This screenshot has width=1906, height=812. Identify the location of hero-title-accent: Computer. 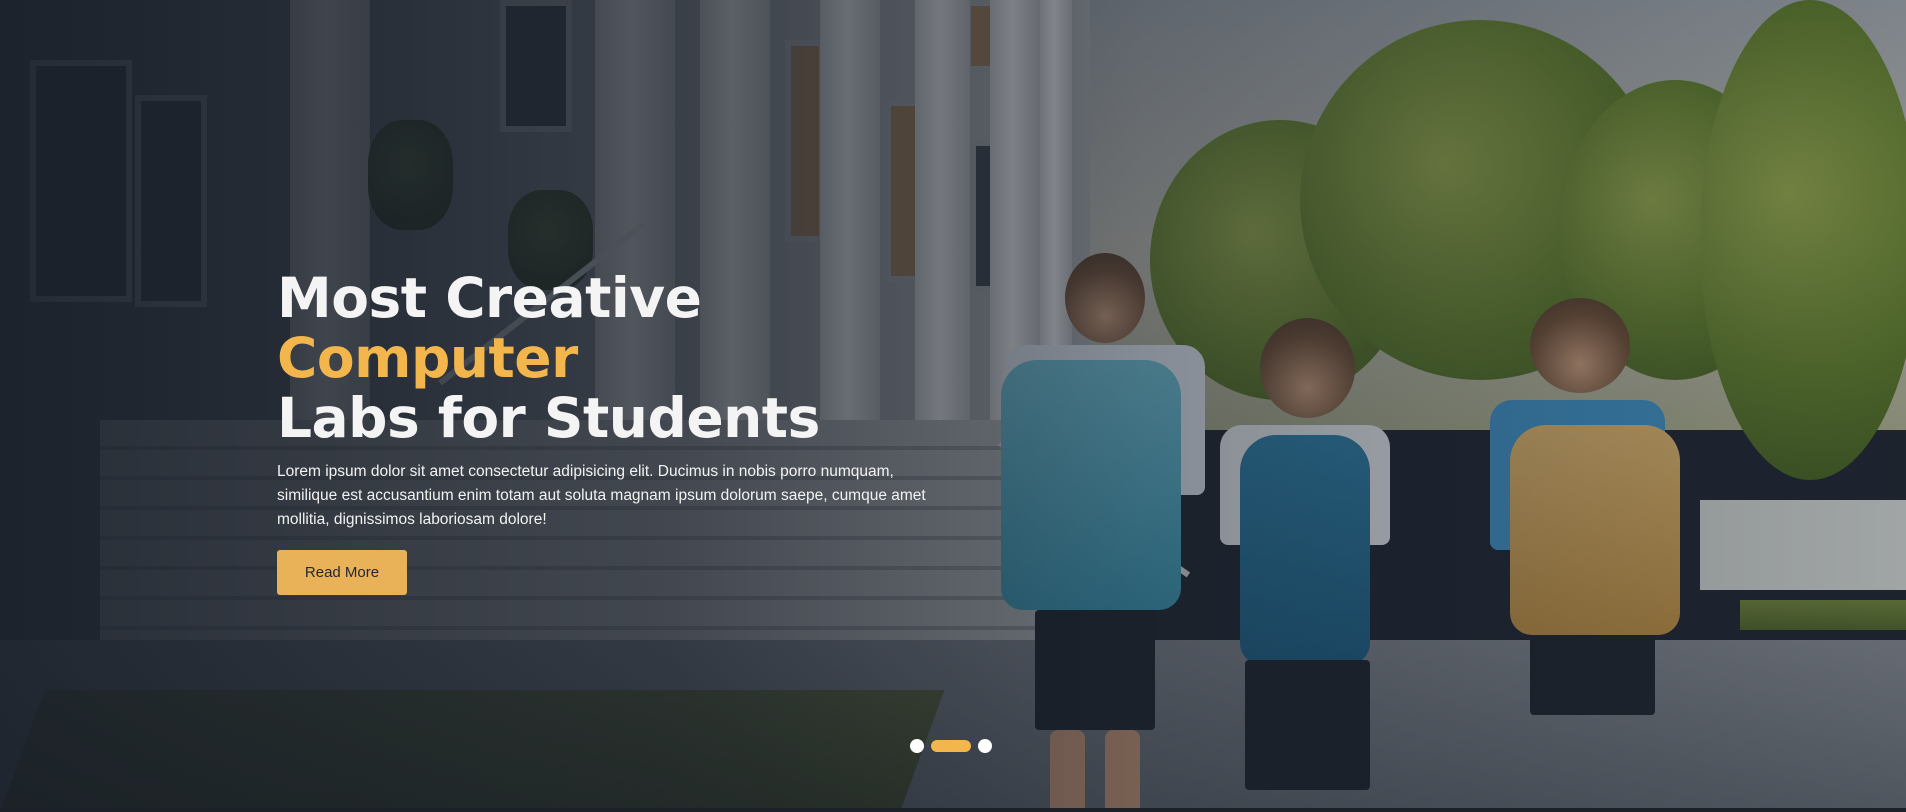
(427, 358).